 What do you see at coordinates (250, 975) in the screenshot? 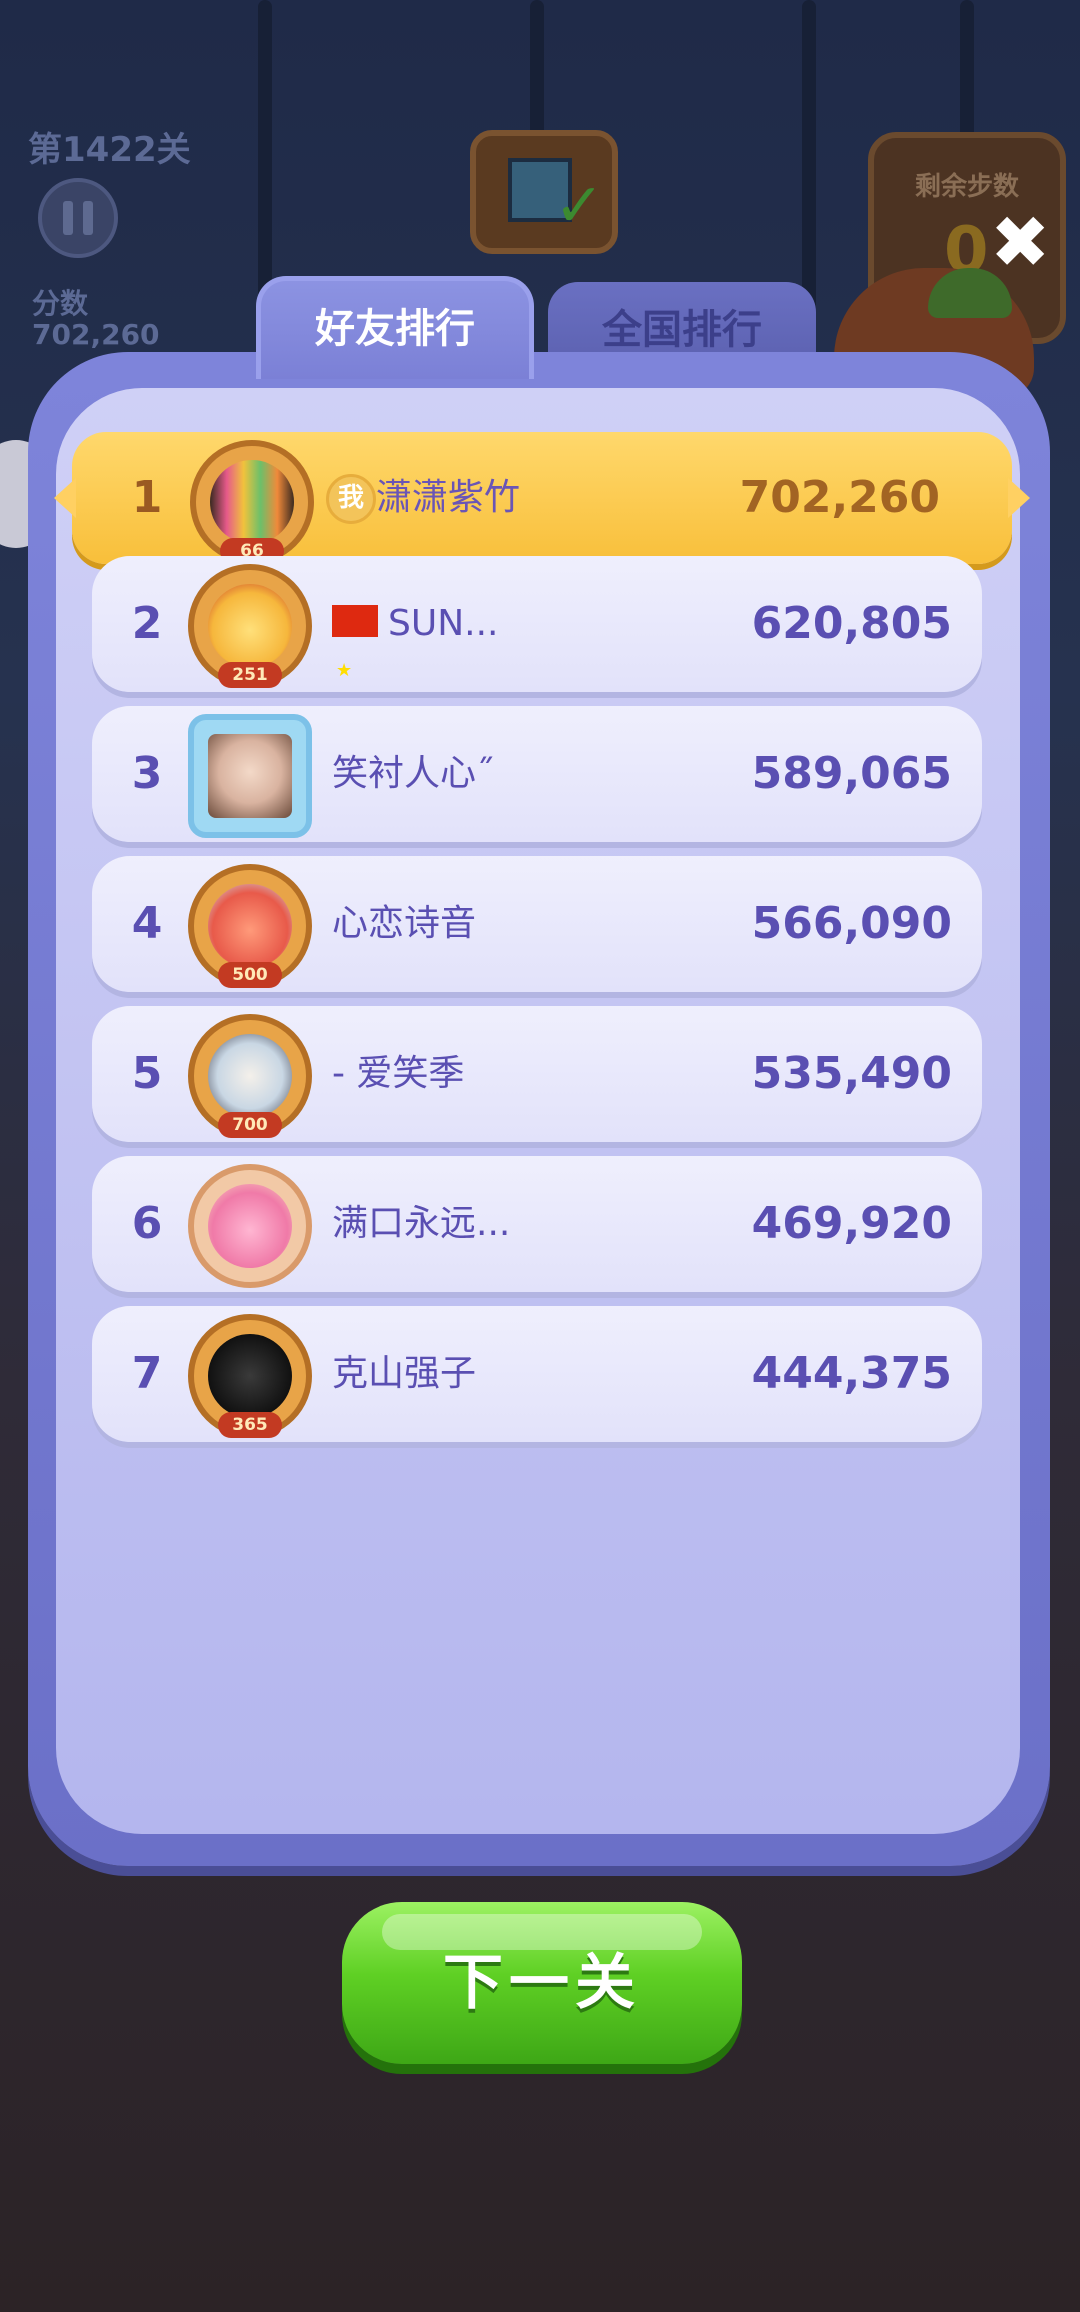
I see `avatar-level-badge: 500` at bounding box center [250, 975].